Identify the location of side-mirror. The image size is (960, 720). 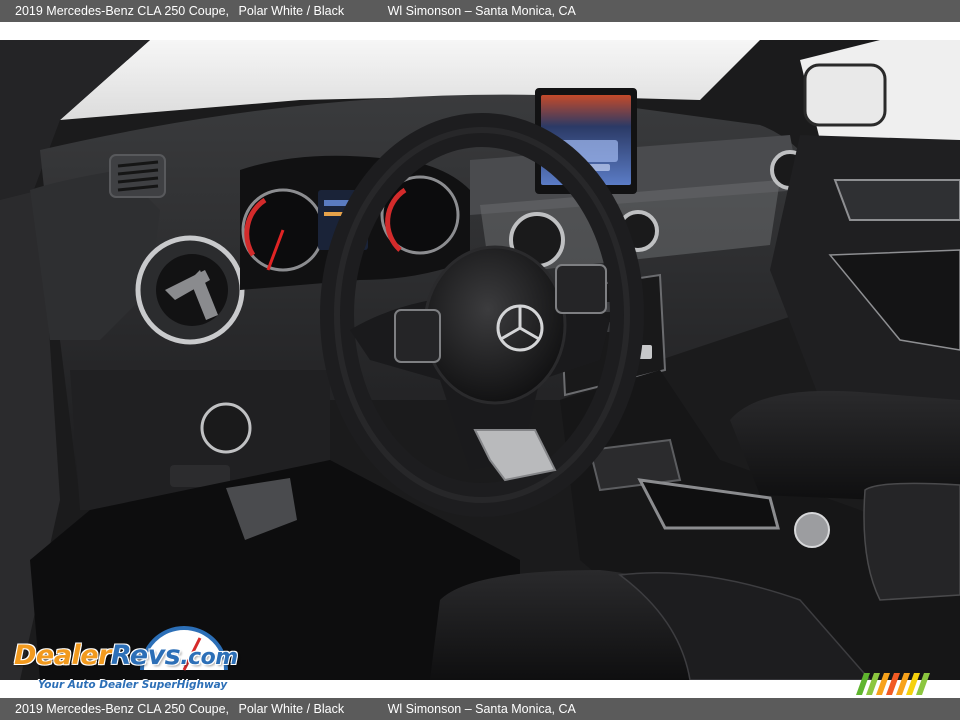
(845, 95).